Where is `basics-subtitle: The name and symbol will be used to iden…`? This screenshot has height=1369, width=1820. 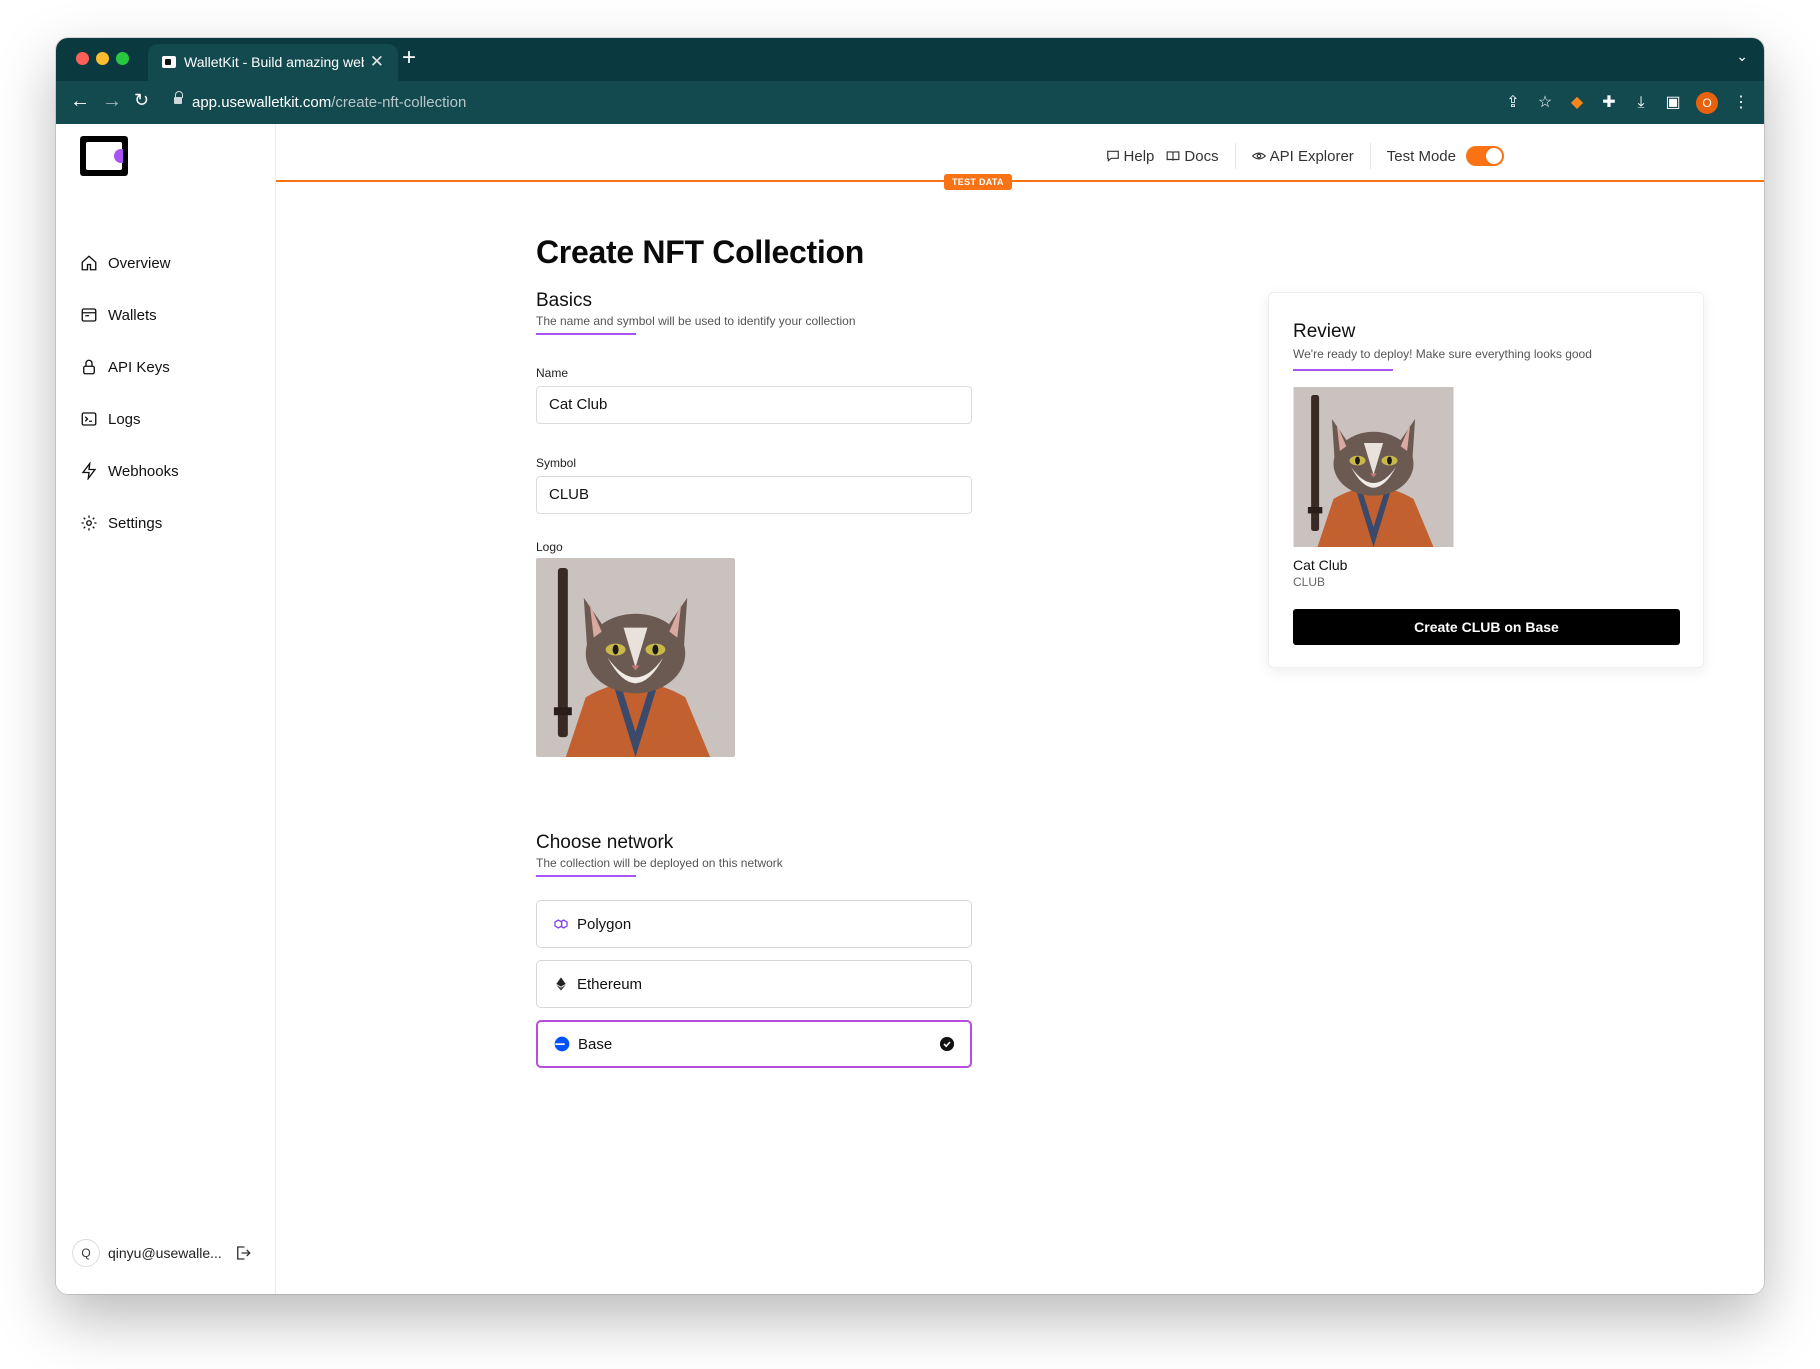 basics-subtitle: The name and symbol will be used to iden… is located at coordinates (696, 321).